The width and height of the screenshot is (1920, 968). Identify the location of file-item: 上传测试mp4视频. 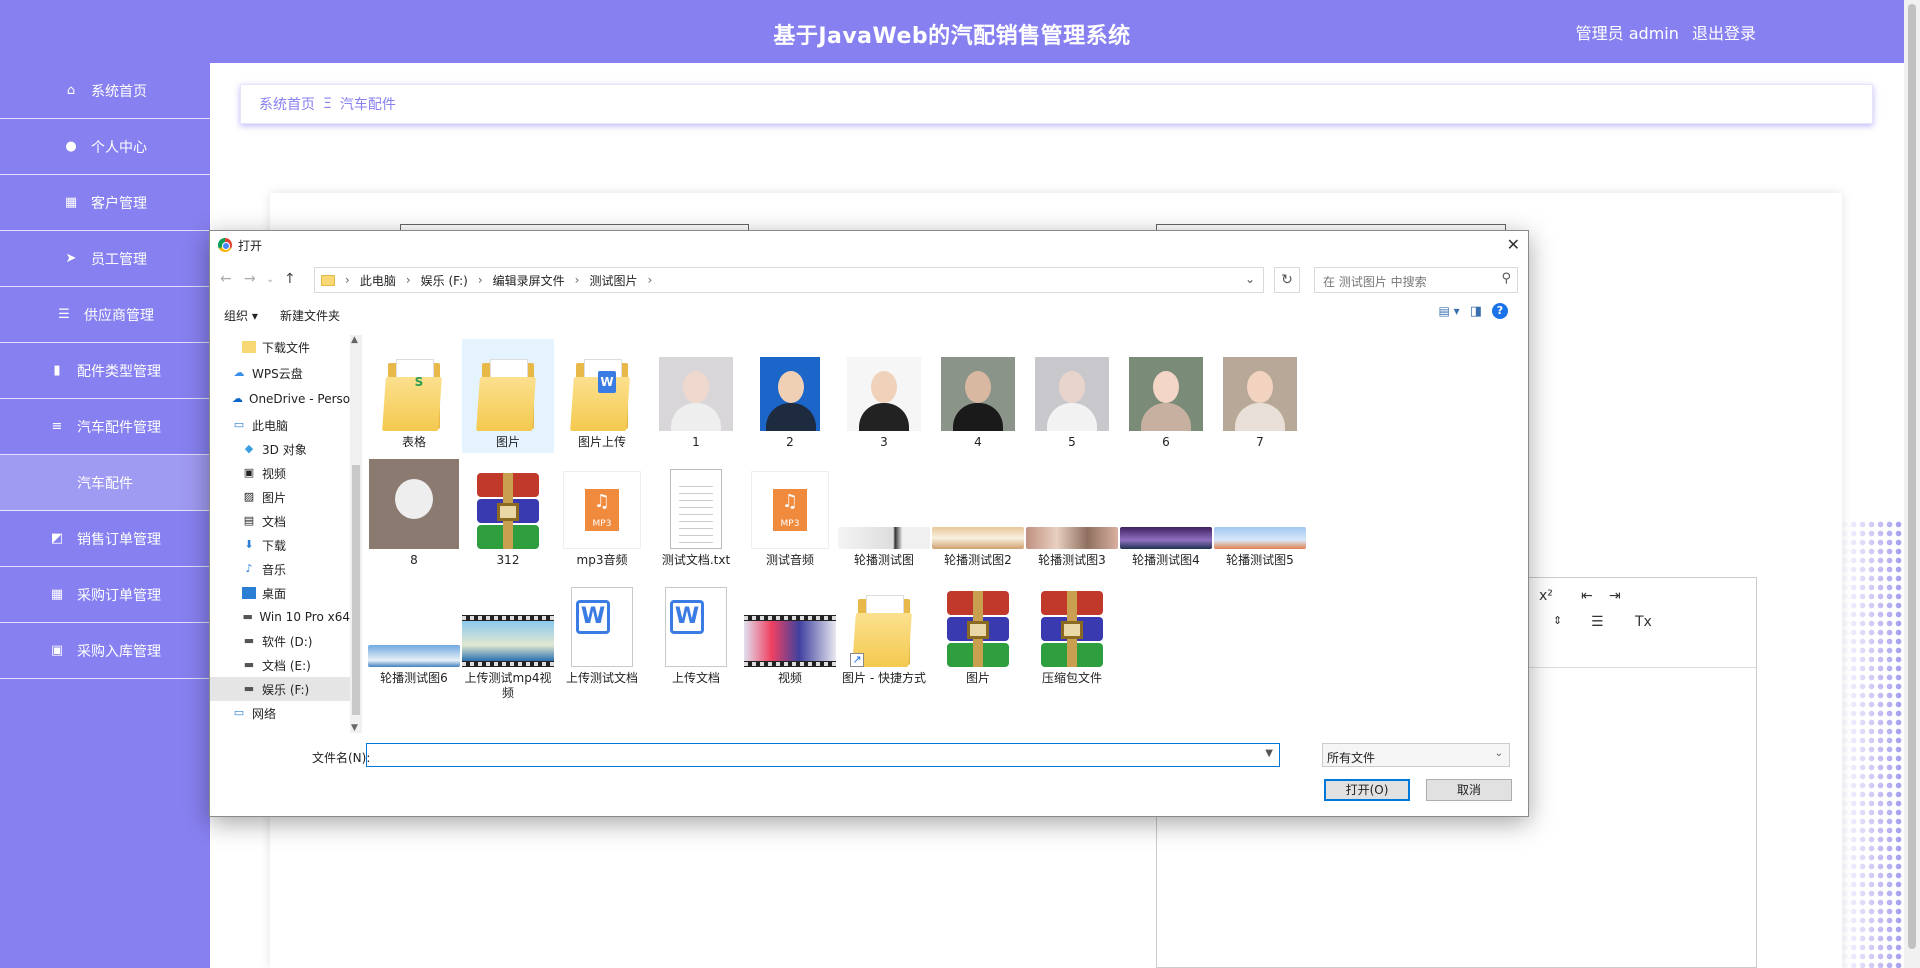
(508, 639).